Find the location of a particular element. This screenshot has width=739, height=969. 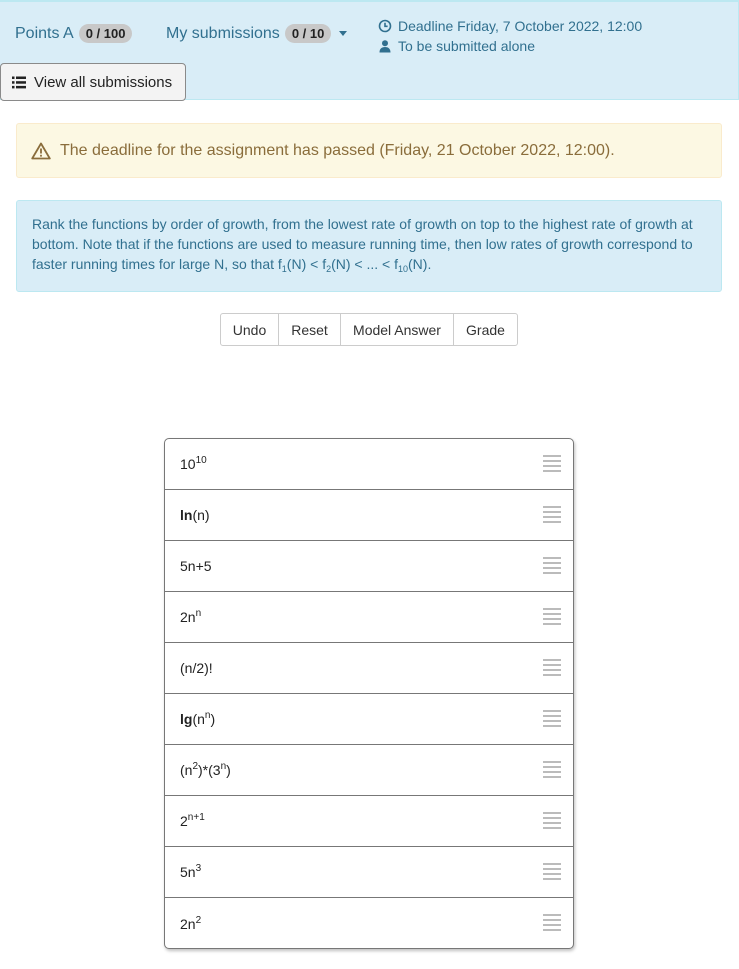

exercise-controls: Undo Reset Model Answer Grade is located at coordinates (369, 329).